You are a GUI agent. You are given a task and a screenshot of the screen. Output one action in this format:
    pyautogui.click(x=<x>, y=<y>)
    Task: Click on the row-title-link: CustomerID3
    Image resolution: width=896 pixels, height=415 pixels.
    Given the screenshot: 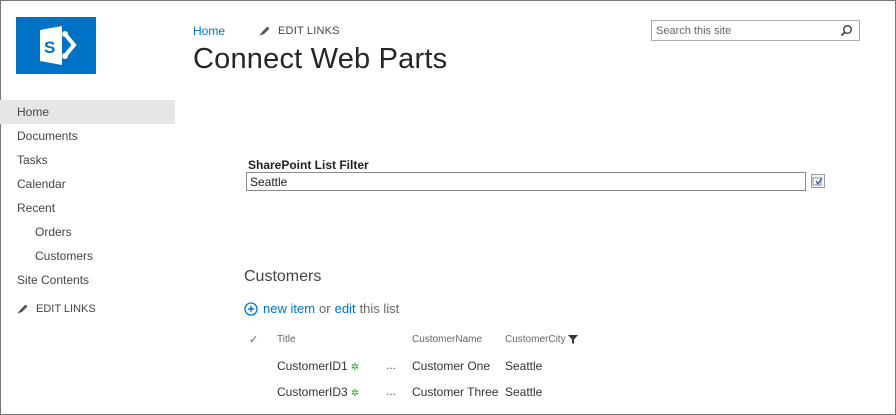 What is the action you would take?
    pyautogui.click(x=312, y=392)
    